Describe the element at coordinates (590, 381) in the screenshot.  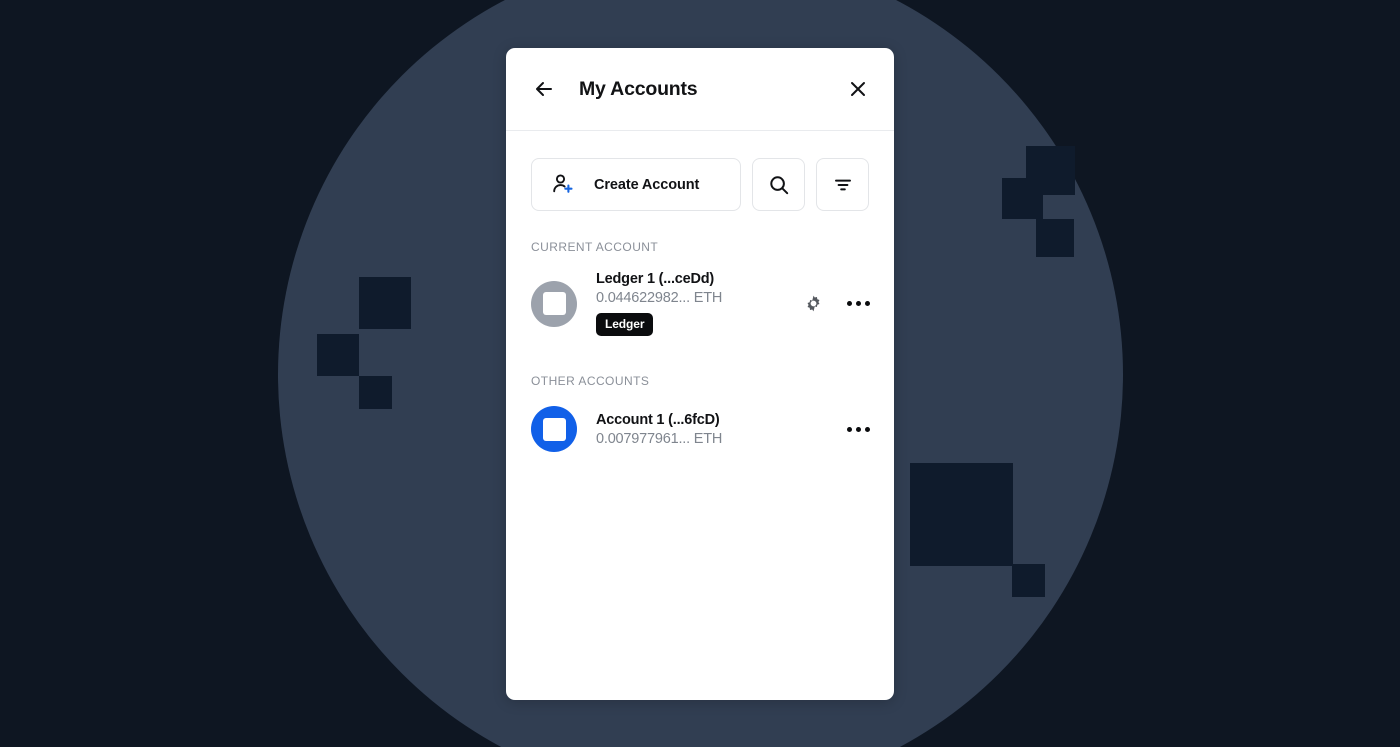
I see `section-label: OTHER ACCOUNTS` at that location.